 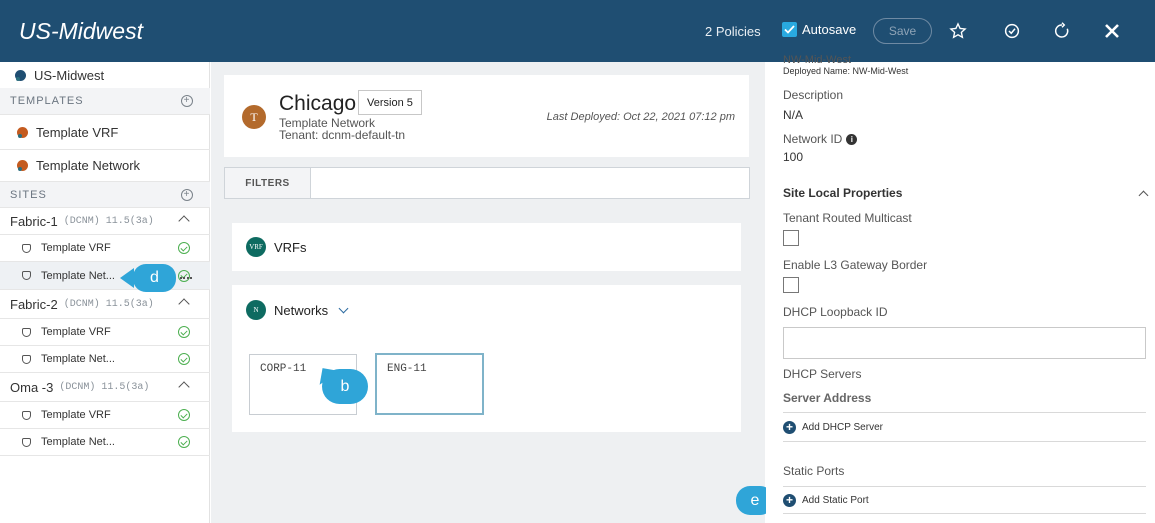 What do you see at coordinates (813, 139) in the screenshot?
I see `network-id-label-text: Network ID` at bounding box center [813, 139].